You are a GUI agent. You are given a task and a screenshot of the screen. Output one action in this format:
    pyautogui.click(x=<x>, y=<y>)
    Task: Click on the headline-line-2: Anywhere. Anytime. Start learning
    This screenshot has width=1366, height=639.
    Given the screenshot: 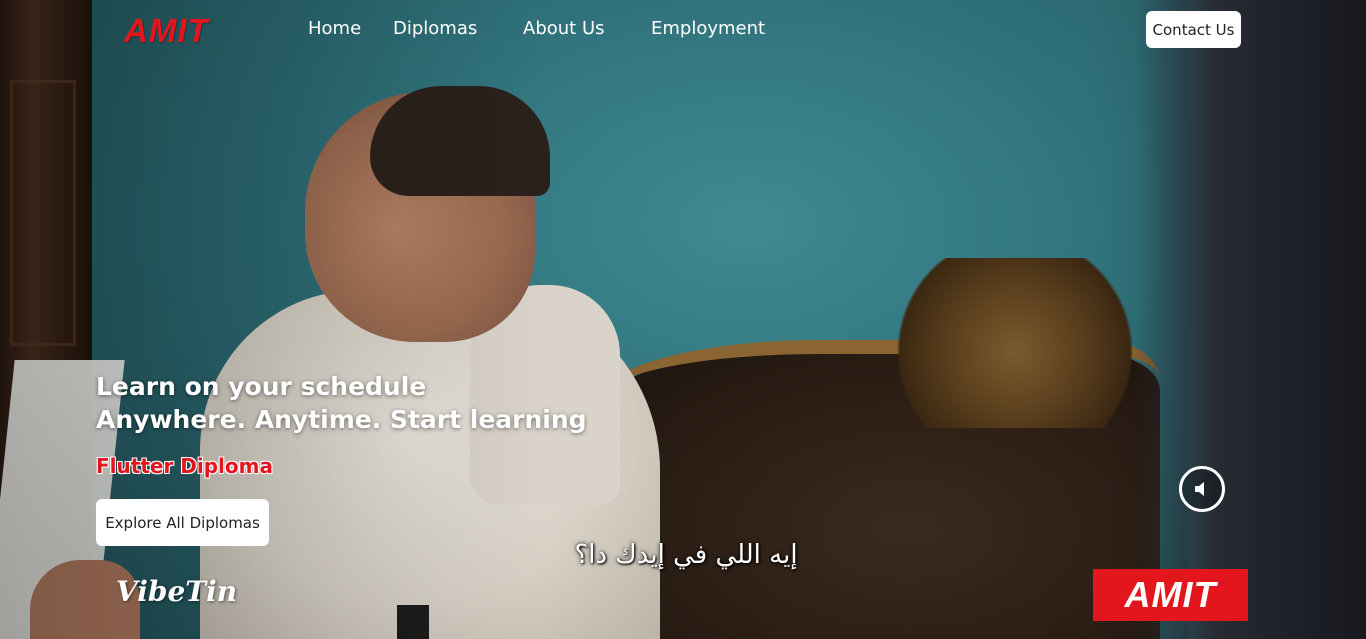 What is the action you would take?
    pyautogui.click(x=341, y=419)
    